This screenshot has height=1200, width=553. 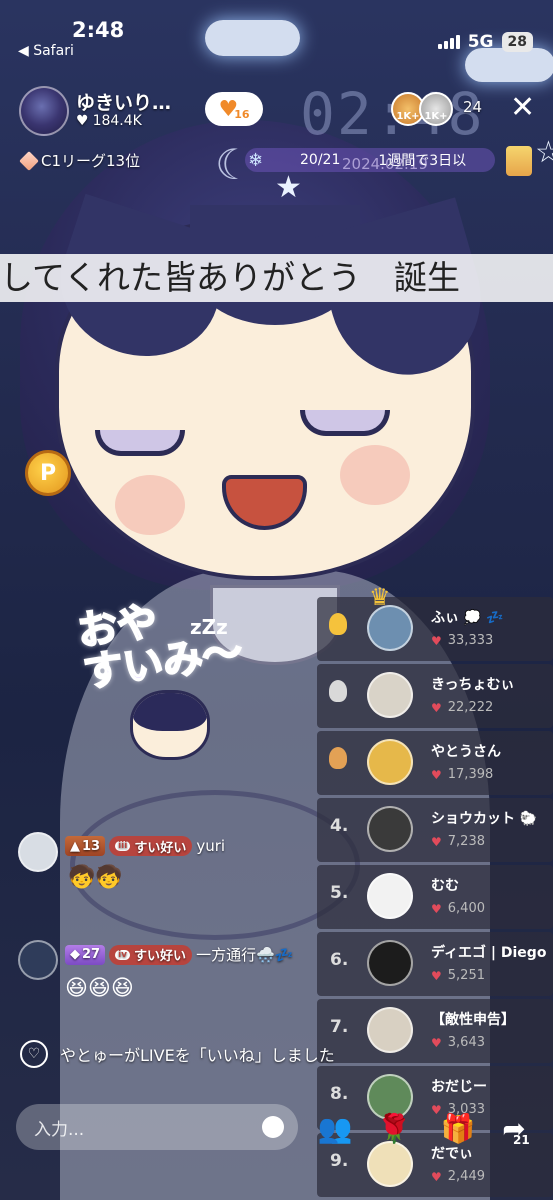 What do you see at coordinates (473, 1020) in the screenshot?
I see `ranking-name: 【敵性申告】` at bounding box center [473, 1020].